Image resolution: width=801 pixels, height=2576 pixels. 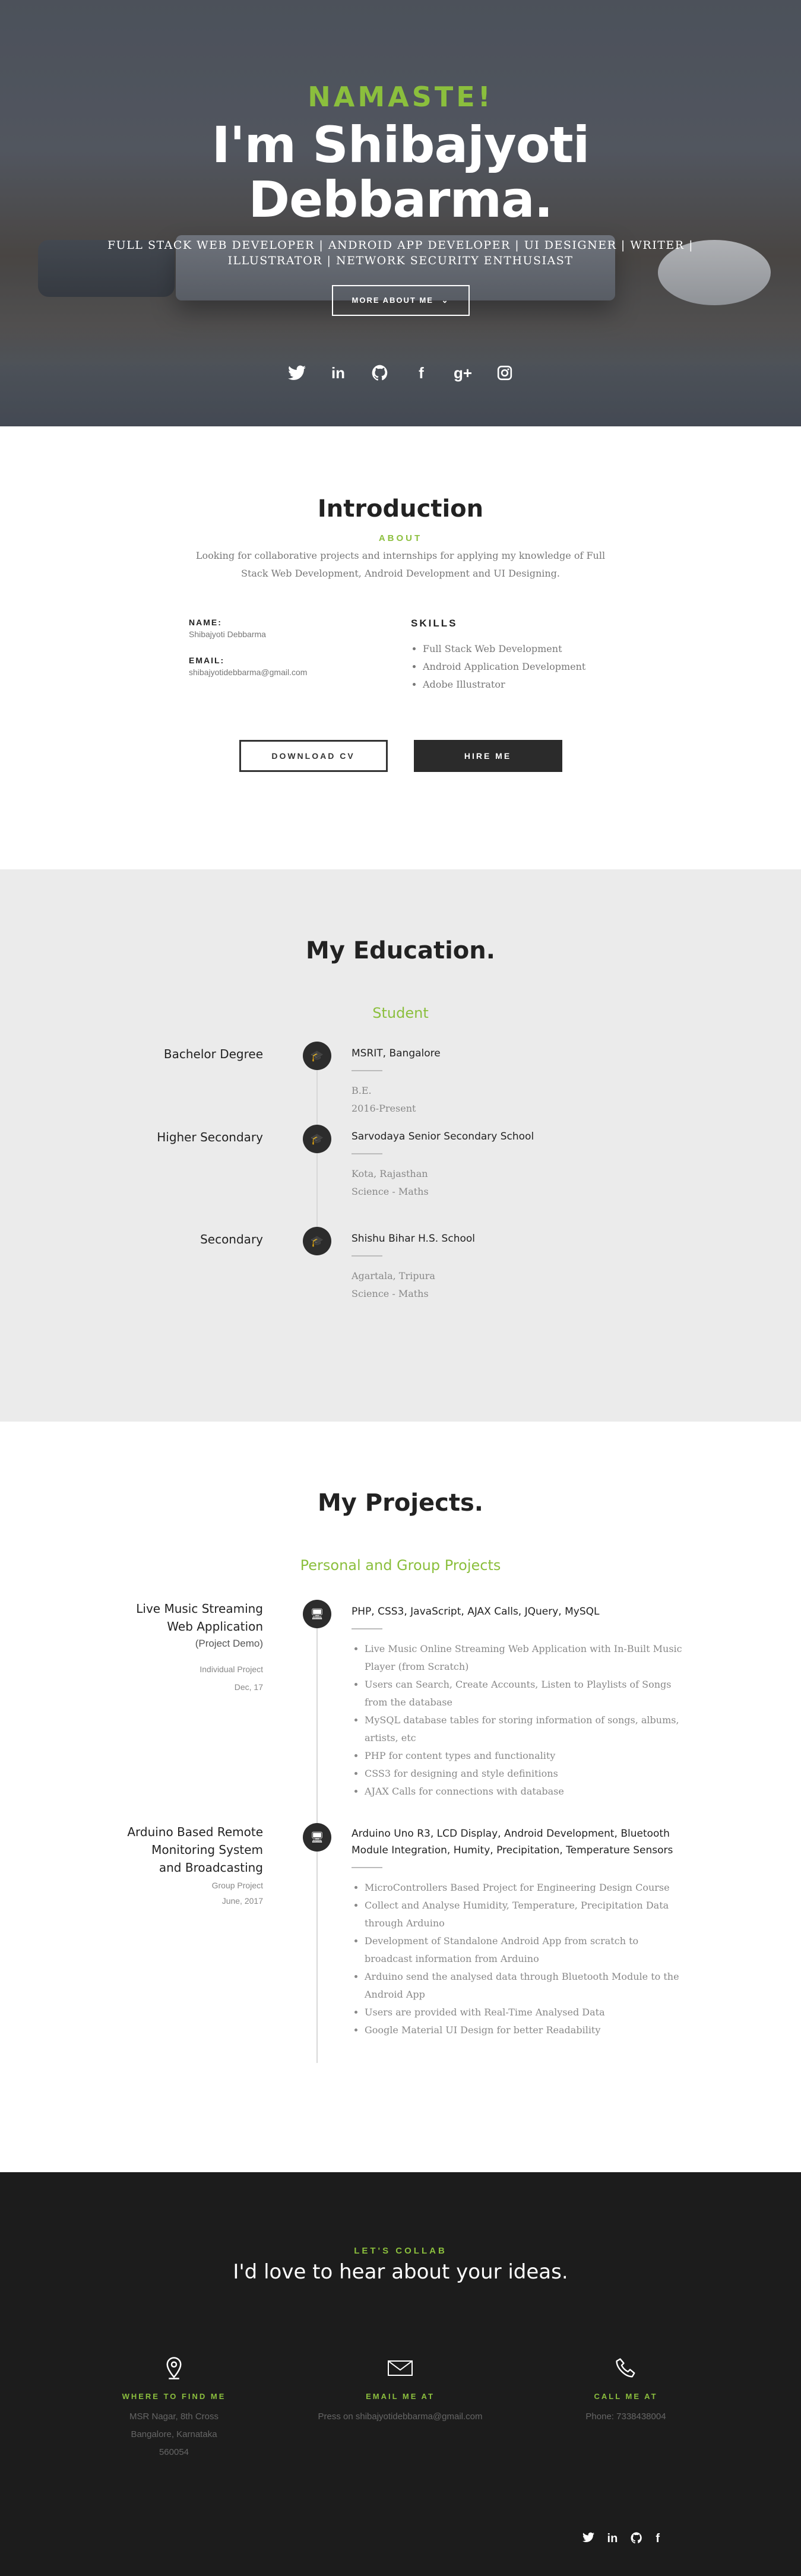 I want to click on hero-name-line1: I'm Shibajyoti, so click(x=400, y=145).